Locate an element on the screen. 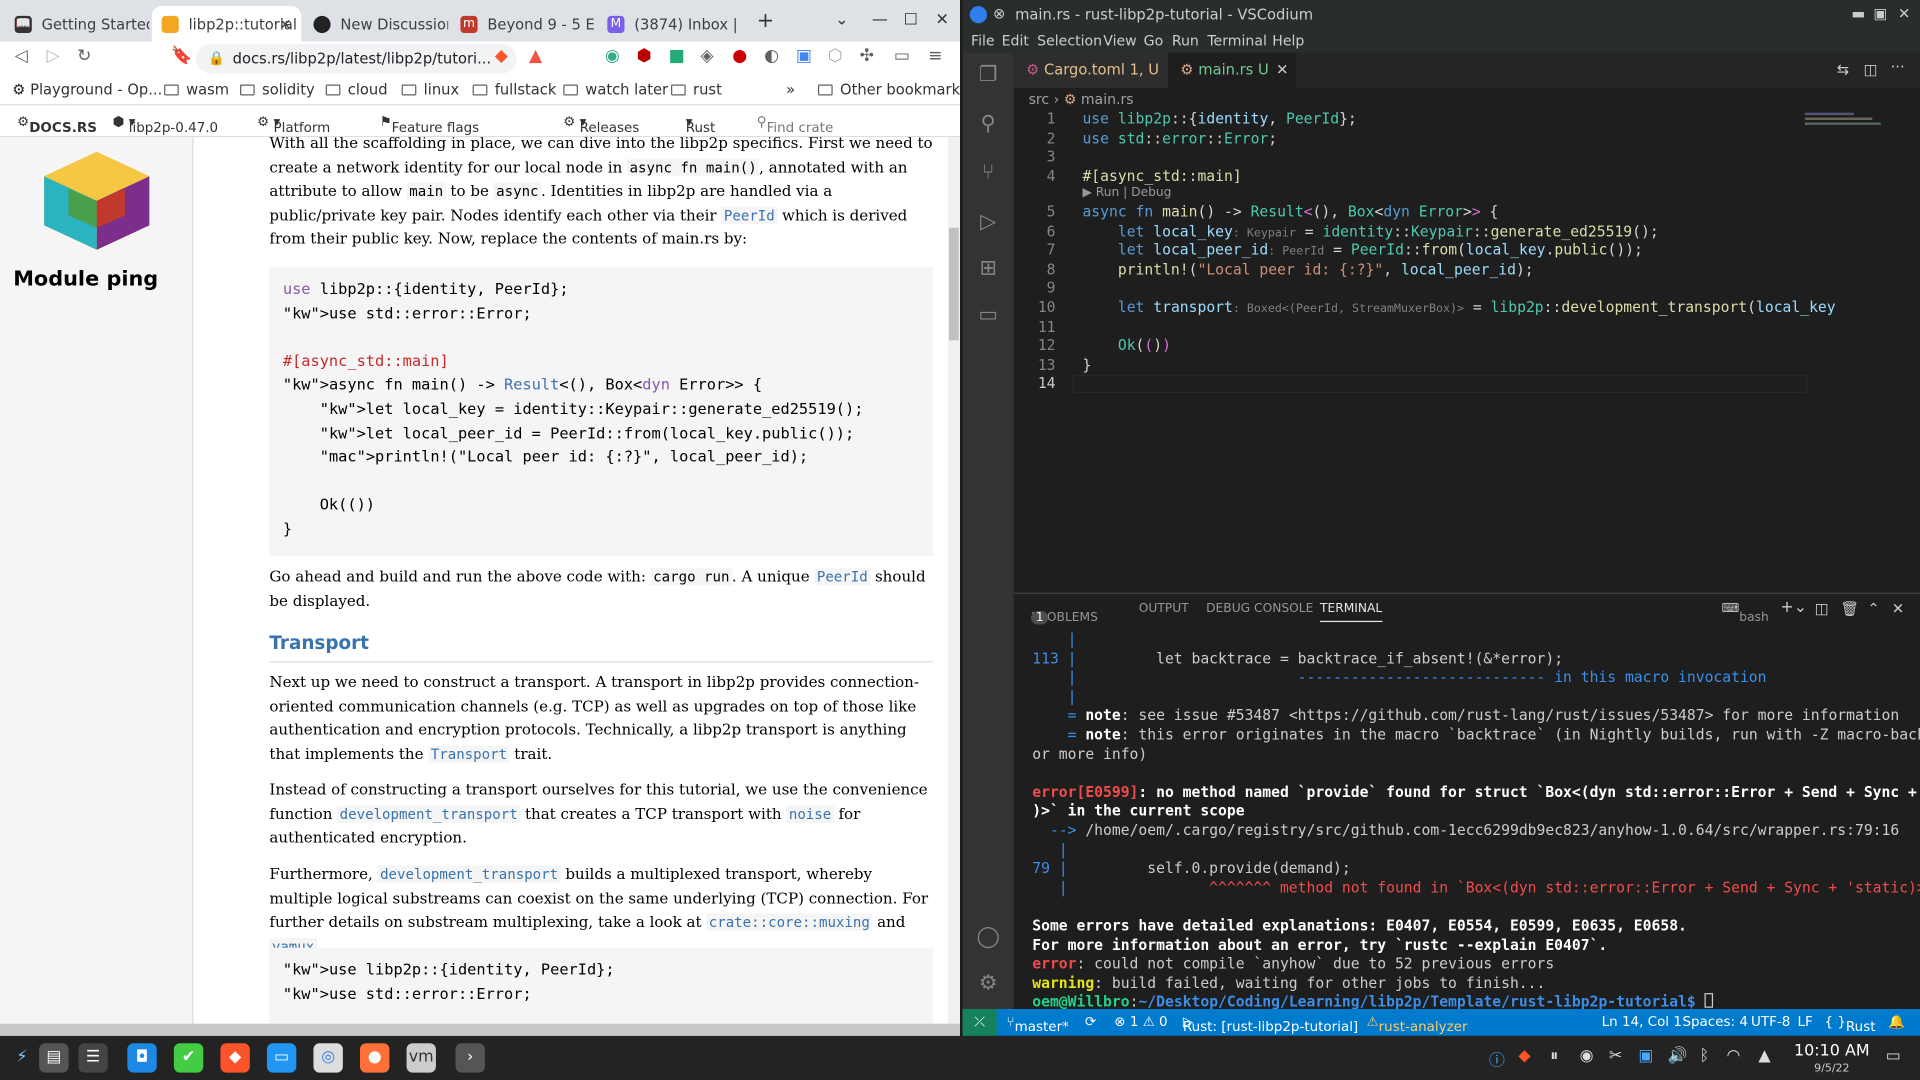 The image size is (1920, 1080). bluetooth-icon: ᛒ is located at coordinates (1705, 1056).